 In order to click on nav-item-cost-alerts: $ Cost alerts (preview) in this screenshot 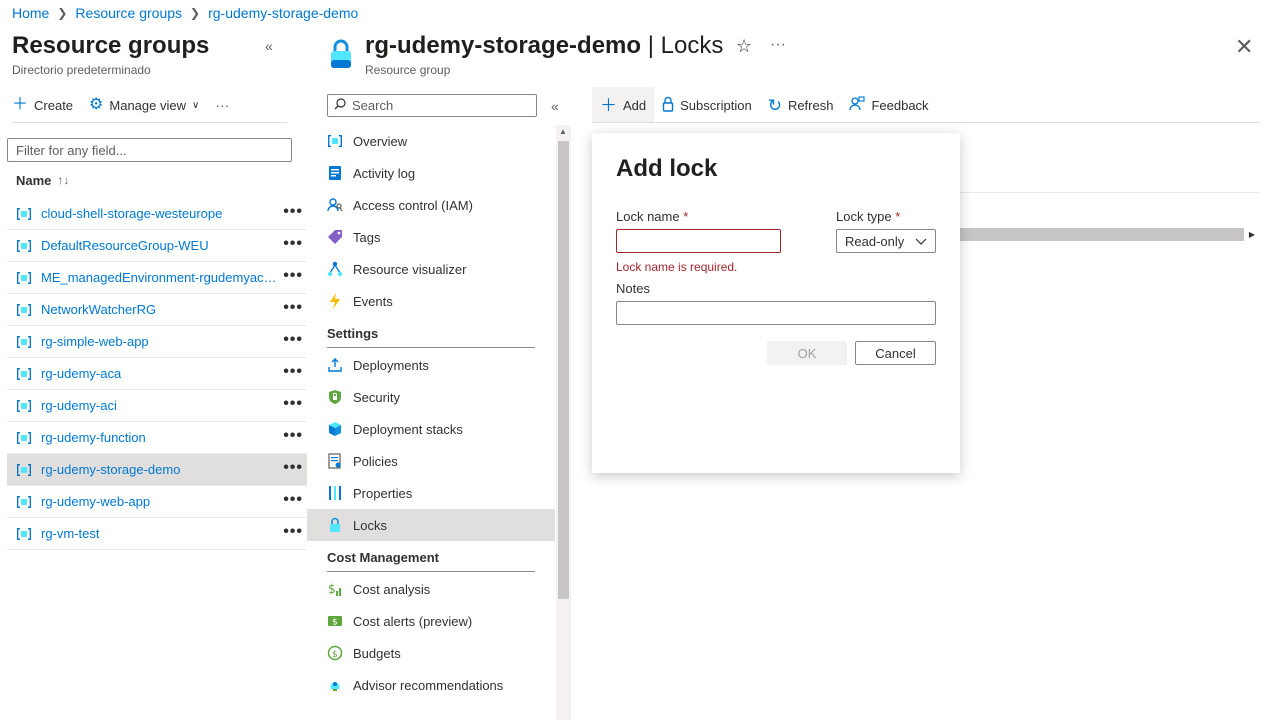, I will do `click(431, 621)`.